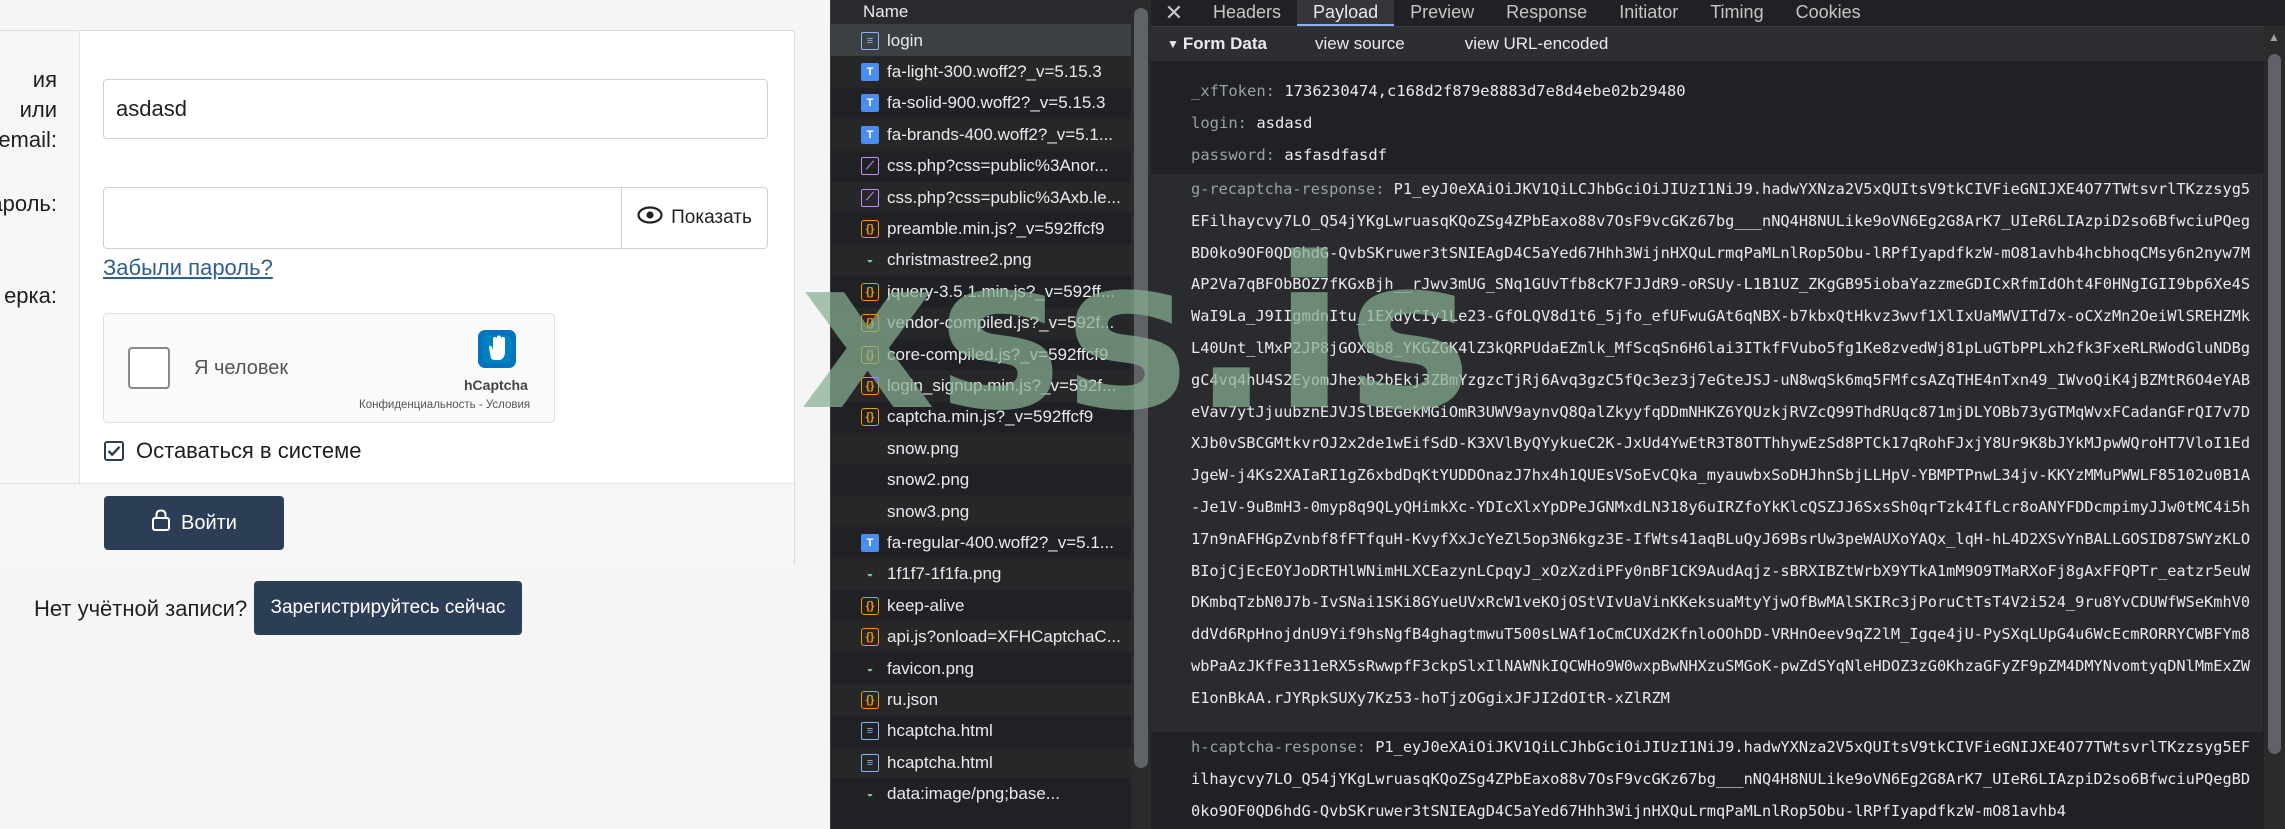 Image resolution: width=2285 pixels, height=829 pixels. Describe the element at coordinates (161, 523) in the screenshot. I see `lock-icon` at that location.